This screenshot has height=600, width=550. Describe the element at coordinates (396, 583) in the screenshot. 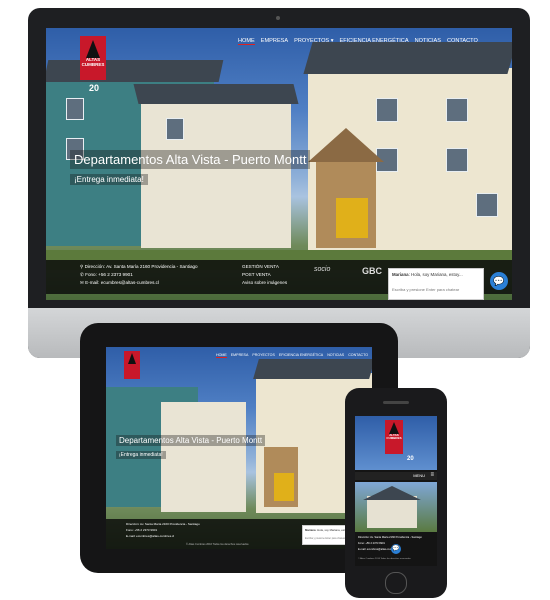

I see `home-button-icon` at that location.